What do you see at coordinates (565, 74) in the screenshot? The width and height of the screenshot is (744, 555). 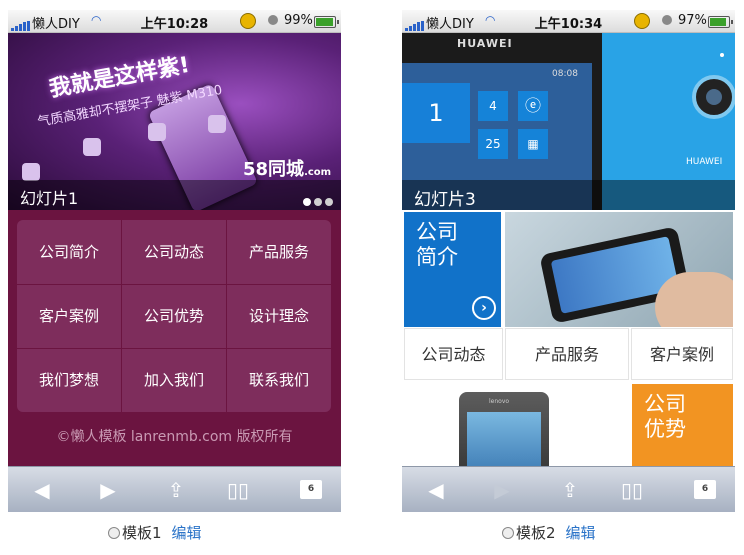 I see `screen-clock: 08:08` at bounding box center [565, 74].